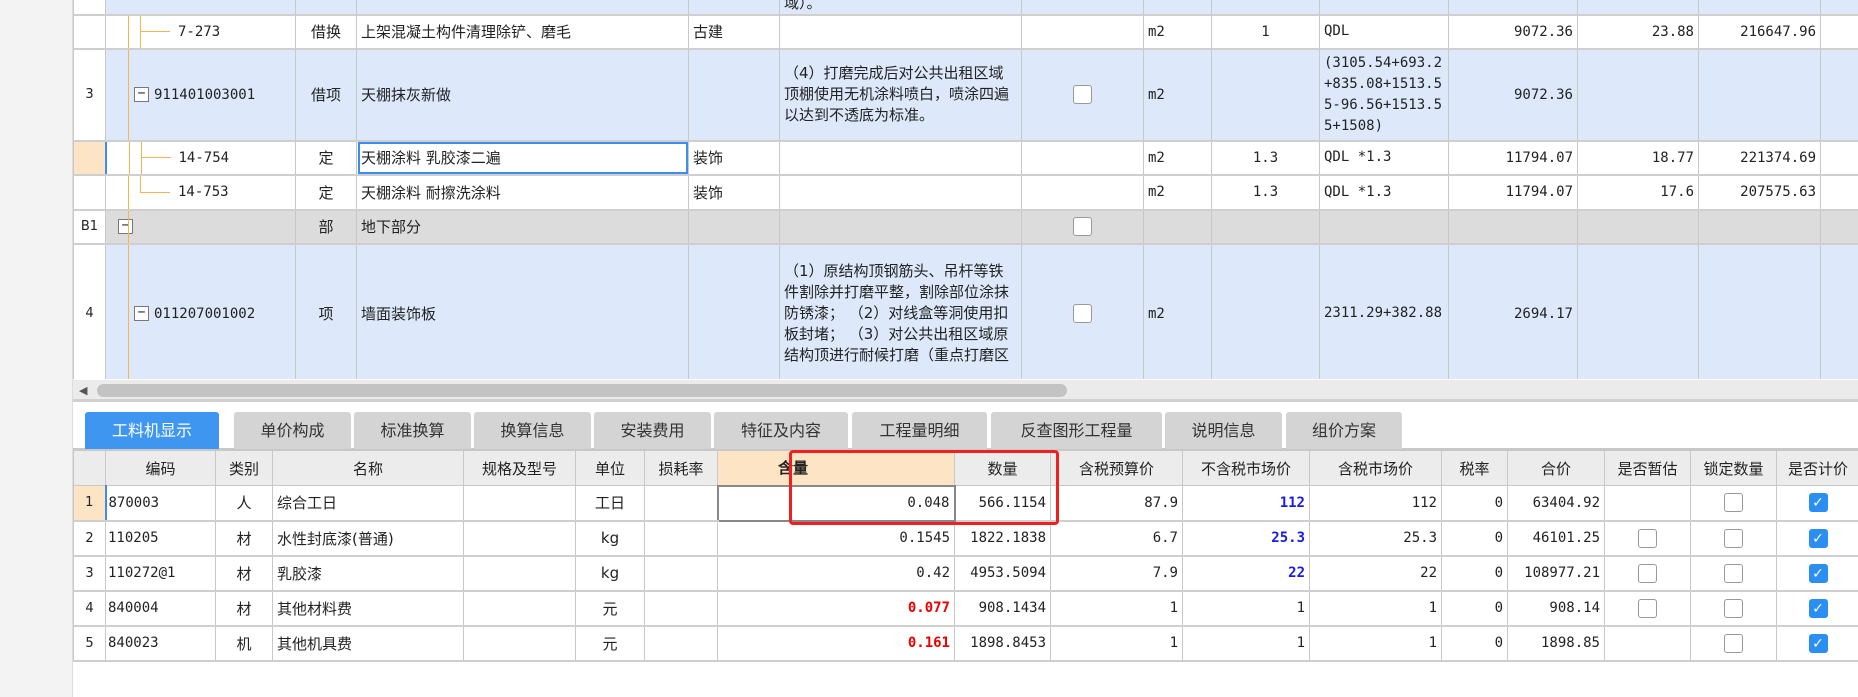 This screenshot has width=1858, height=697. I want to click on quantity-expression: QDL, so click(1384, 32).